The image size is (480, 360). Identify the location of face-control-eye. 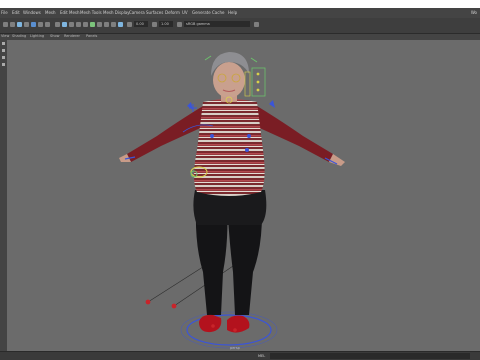
(258, 82).